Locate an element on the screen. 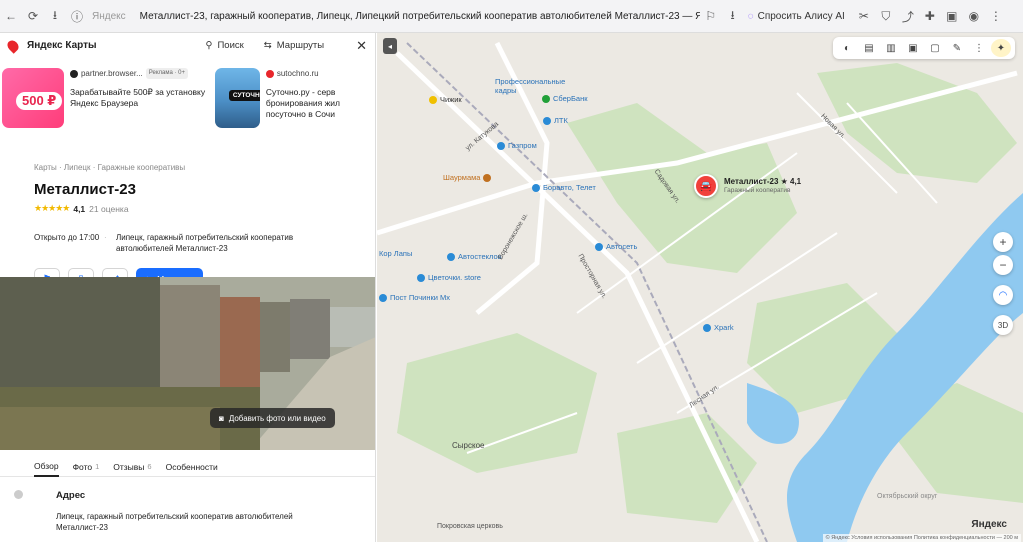  place-marker: 🚘 is located at coordinates (706, 186).